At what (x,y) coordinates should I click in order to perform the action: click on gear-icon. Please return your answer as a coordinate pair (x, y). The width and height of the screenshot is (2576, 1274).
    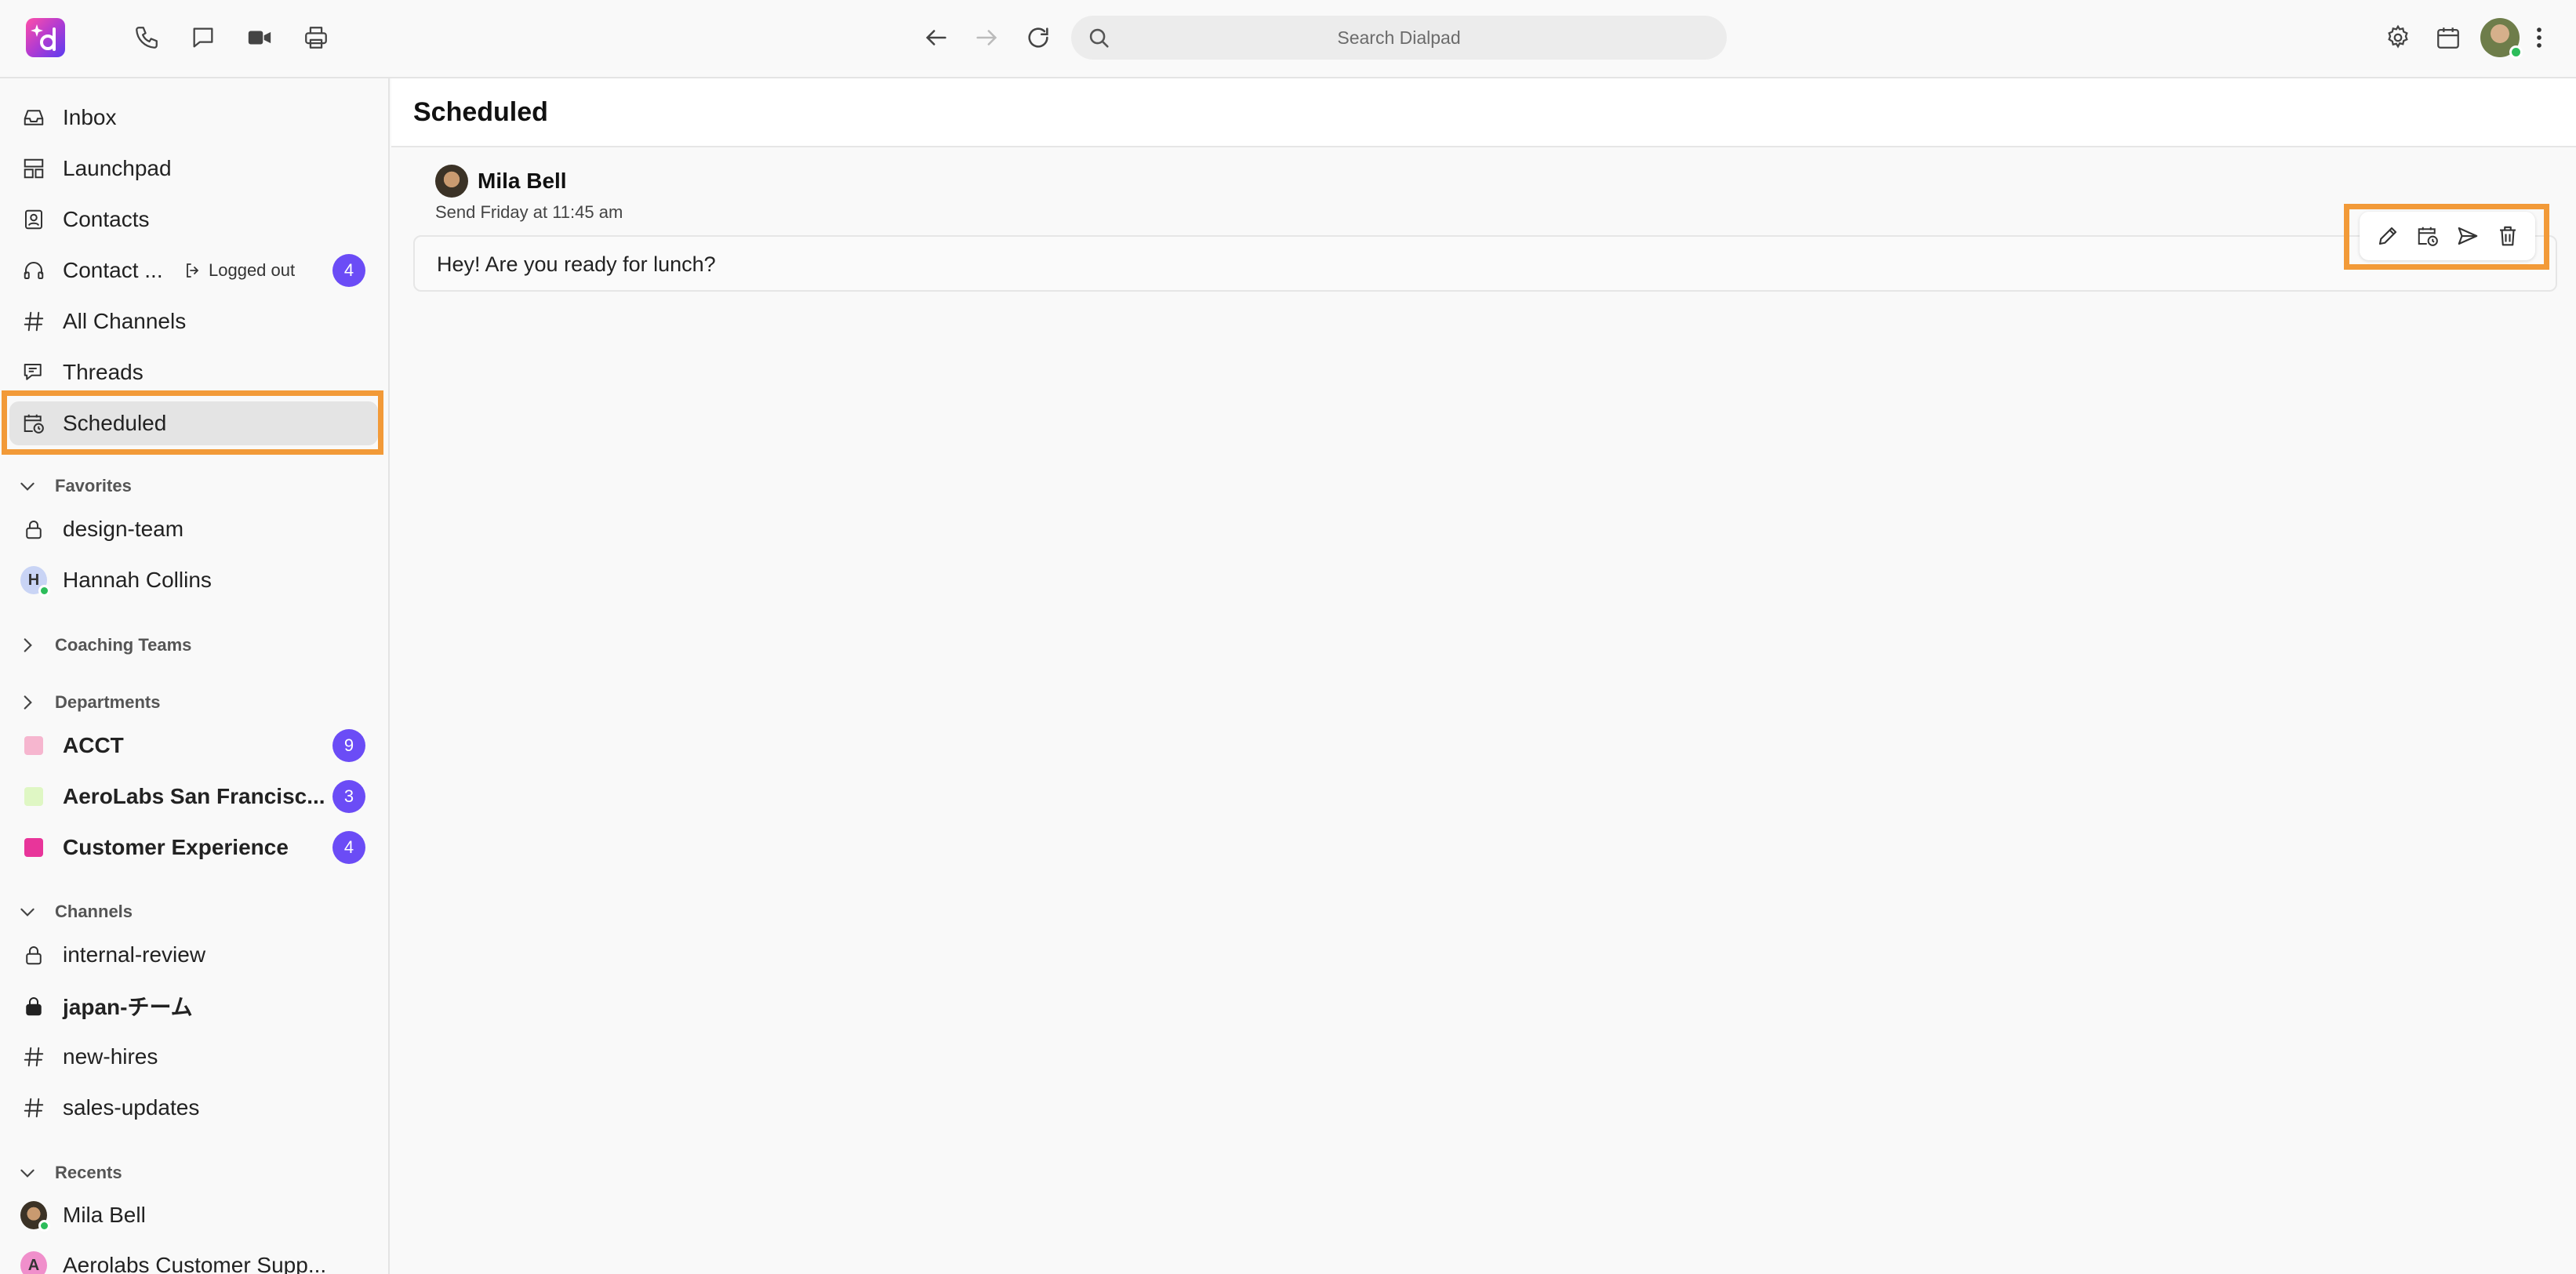
    Looking at the image, I should click on (2398, 37).